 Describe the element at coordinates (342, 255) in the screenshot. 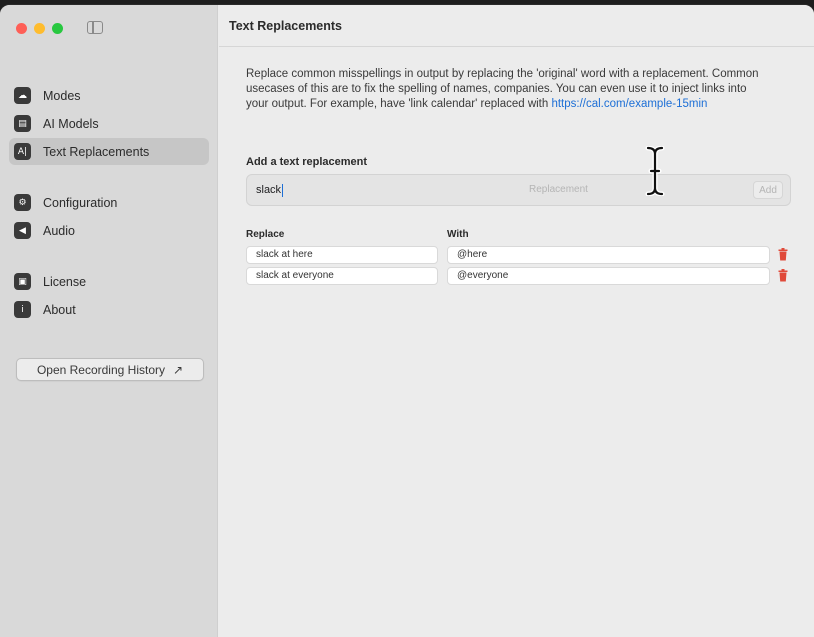

I see `replace-cell: slack at here` at that location.